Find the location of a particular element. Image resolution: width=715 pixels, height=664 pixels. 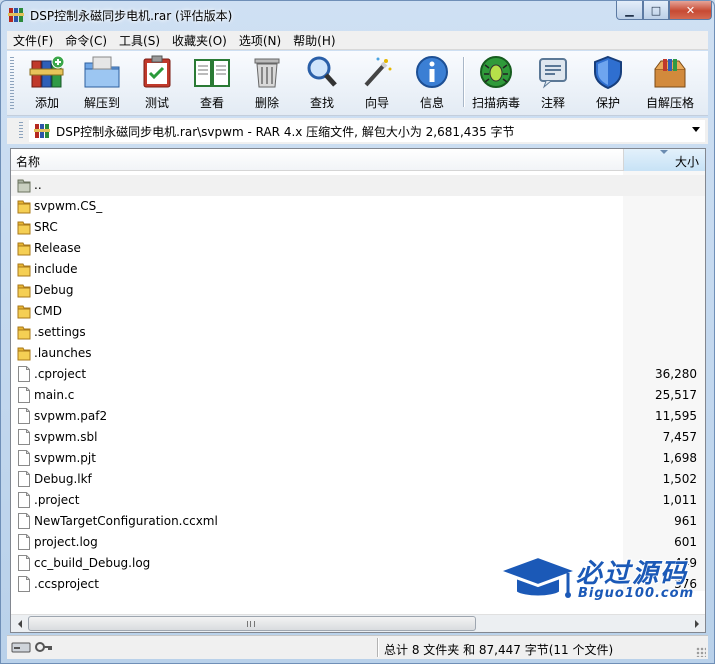

file-name: .settings is located at coordinates (60, 332).